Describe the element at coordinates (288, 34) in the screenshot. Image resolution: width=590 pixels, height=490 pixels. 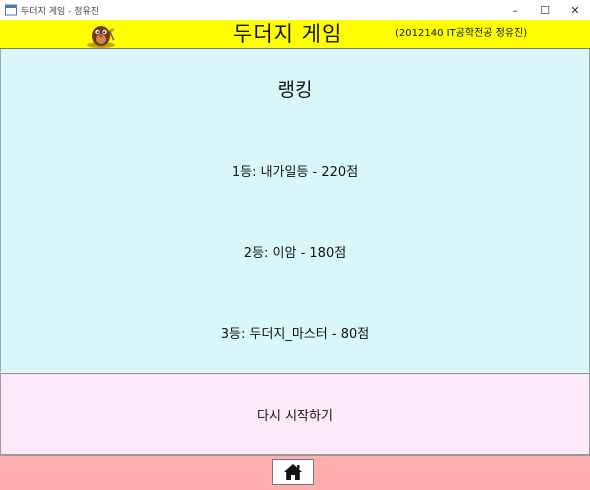
I see `game-title: 두더지 게임` at that location.